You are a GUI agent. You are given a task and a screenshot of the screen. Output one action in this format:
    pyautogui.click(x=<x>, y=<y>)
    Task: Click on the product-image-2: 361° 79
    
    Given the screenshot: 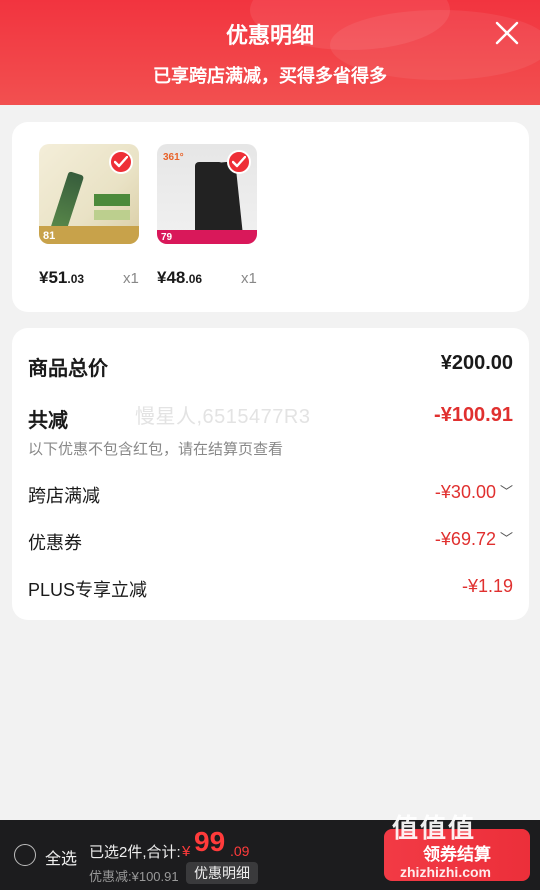 What is the action you would take?
    pyautogui.click(x=207, y=194)
    